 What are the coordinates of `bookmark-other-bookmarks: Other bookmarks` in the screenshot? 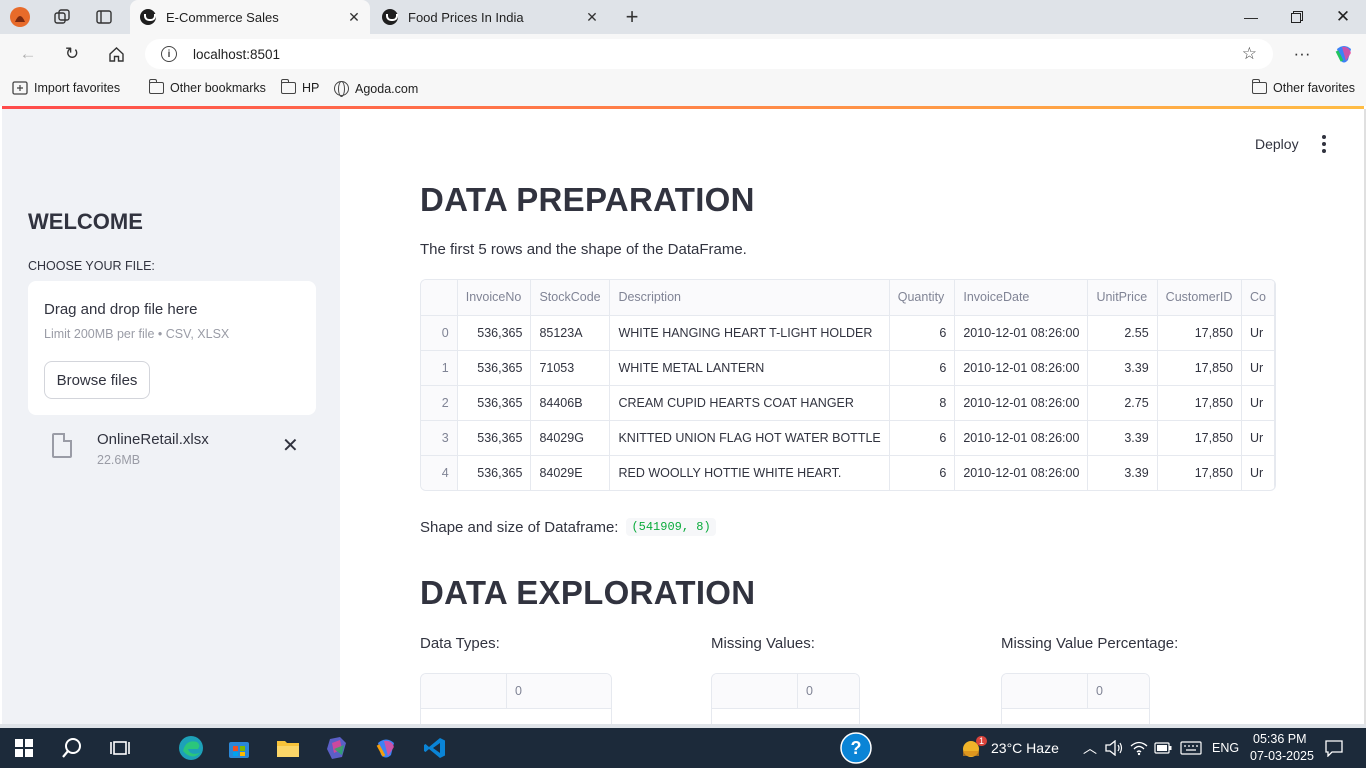 It's located at (207, 87).